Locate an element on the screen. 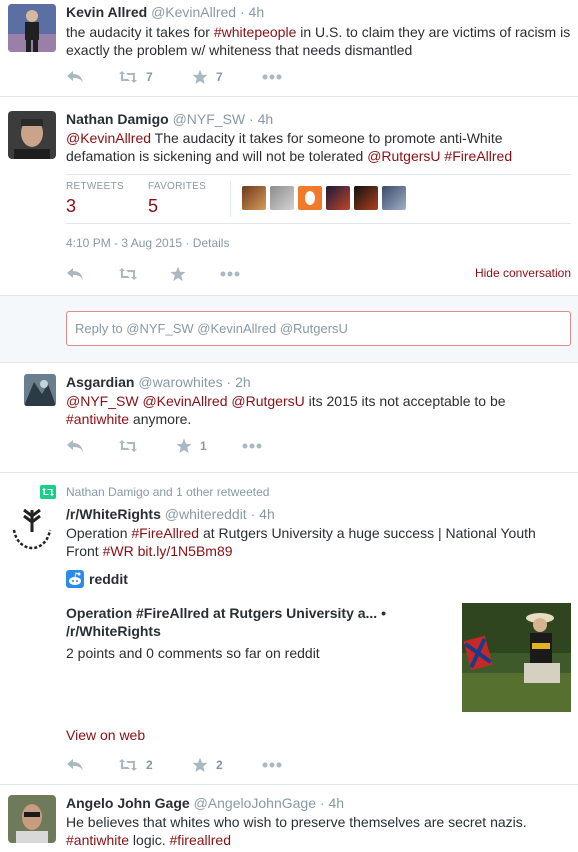  mention-link: @NYF_SW is located at coordinates (102, 401).